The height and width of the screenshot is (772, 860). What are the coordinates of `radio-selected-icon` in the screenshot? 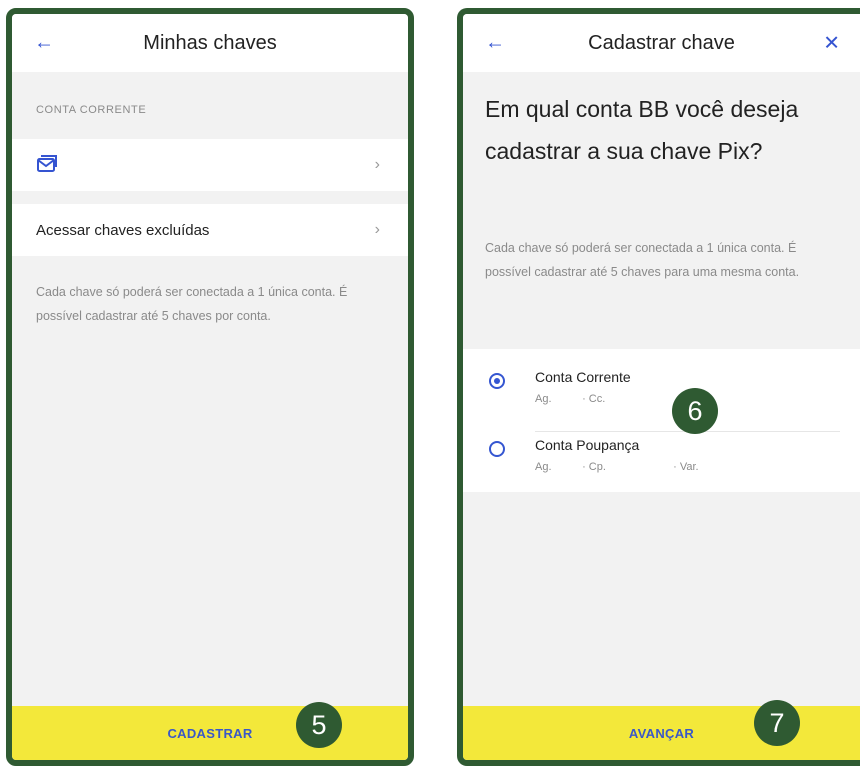 It's located at (497, 381).